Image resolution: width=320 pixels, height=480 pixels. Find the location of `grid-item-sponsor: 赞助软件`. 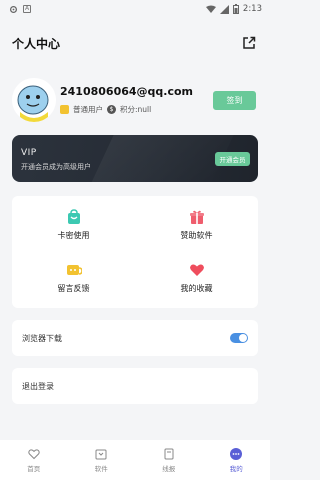

grid-item-sponsor: 赞助软件 is located at coordinates (196, 231).